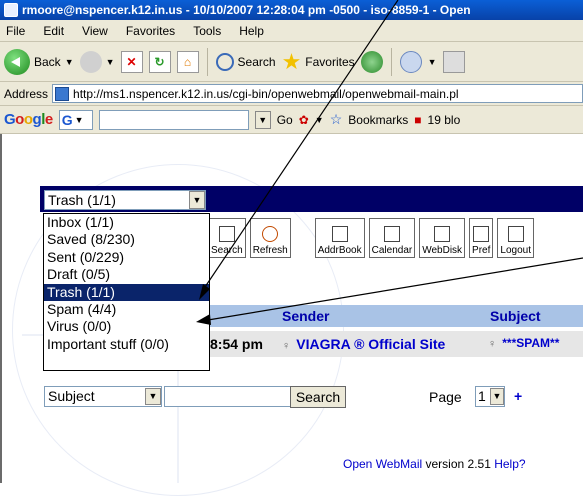  What do you see at coordinates (285, 120) in the screenshot?
I see `google-go-button: Go` at bounding box center [285, 120].